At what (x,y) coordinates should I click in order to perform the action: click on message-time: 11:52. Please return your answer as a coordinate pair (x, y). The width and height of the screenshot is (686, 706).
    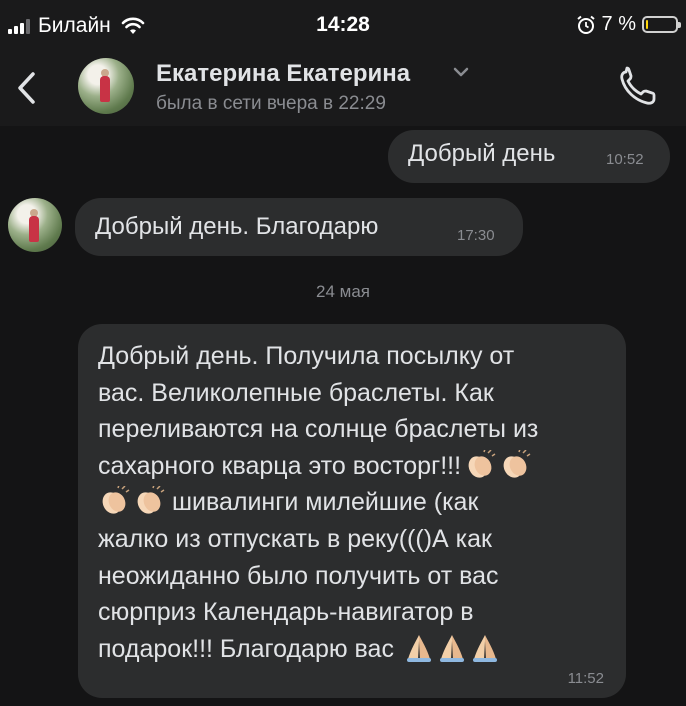
    Looking at the image, I should click on (585, 678).